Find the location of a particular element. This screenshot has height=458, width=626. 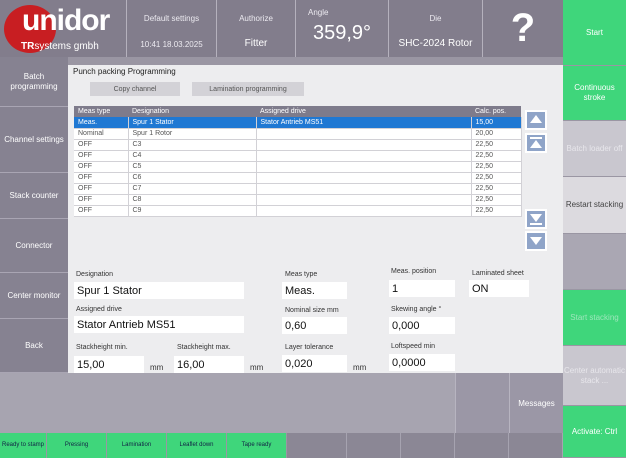

angle-label: Angle is located at coordinates (318, 12).